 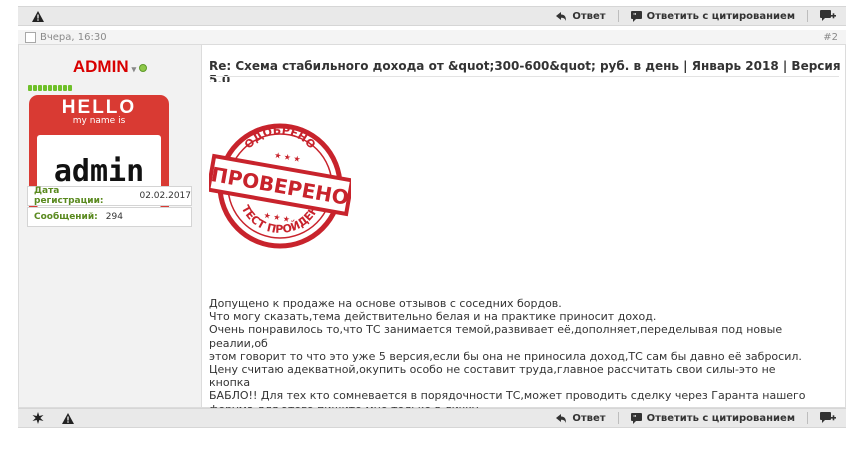 What do you see at coordinates (38, 418) in the screenshot?
I see `star-burst-icon` at bounding box center [38, 418].